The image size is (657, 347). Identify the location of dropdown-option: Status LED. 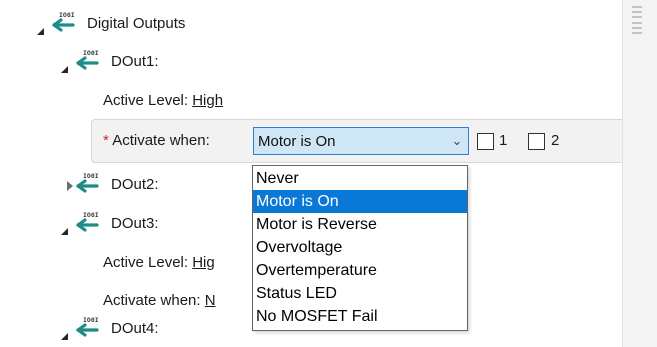
(360, 293).